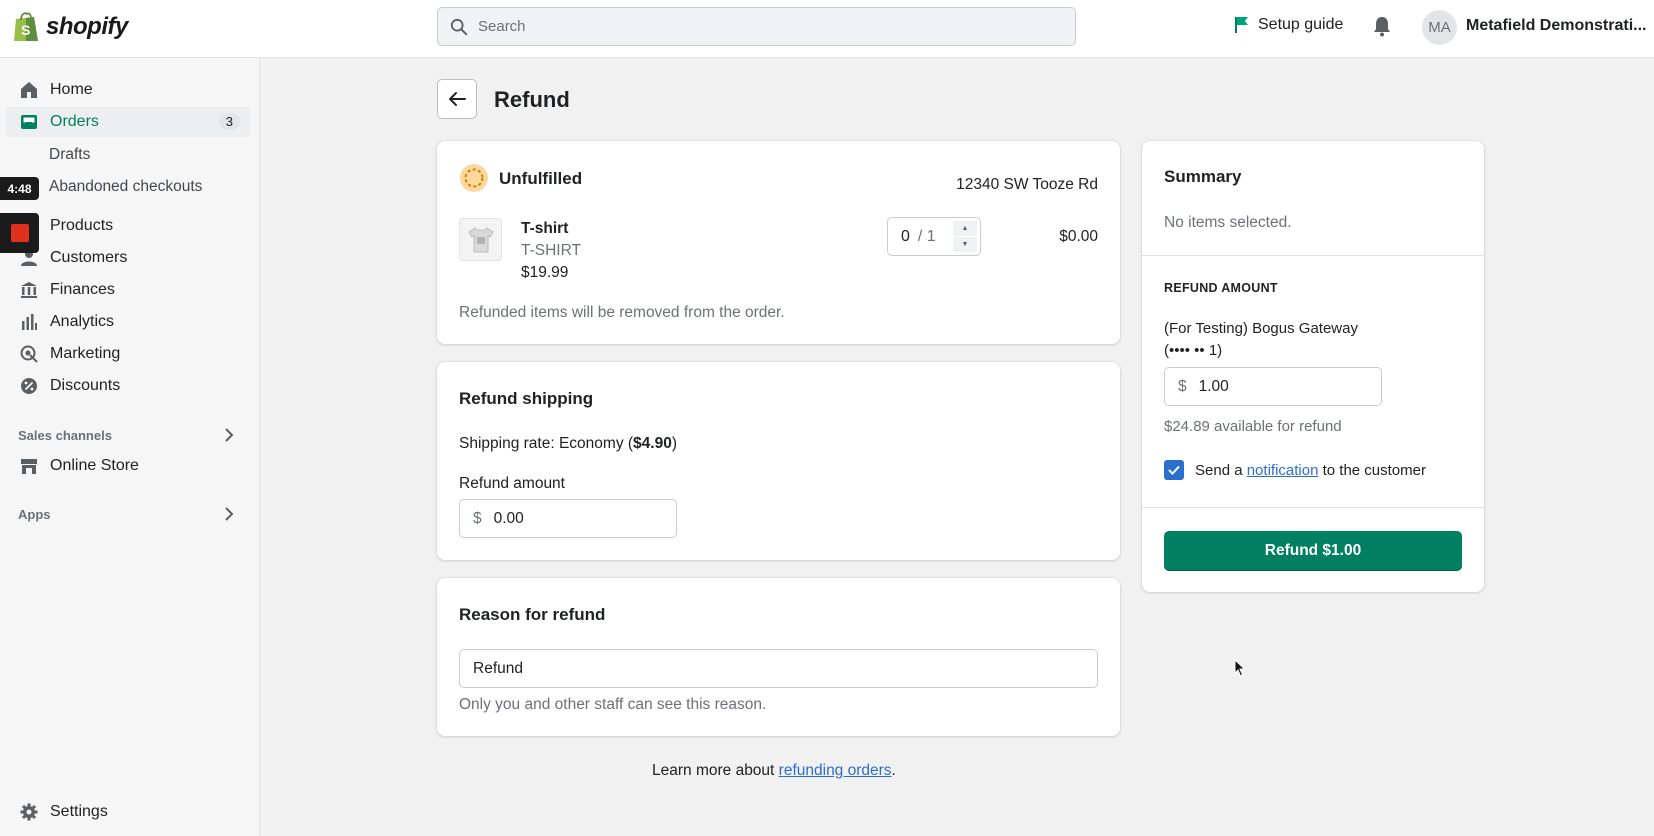  What do you see at coordinates (545, 272) in the screenshot?
I see `product-price: $19.99` at bounding box center [545, 272].